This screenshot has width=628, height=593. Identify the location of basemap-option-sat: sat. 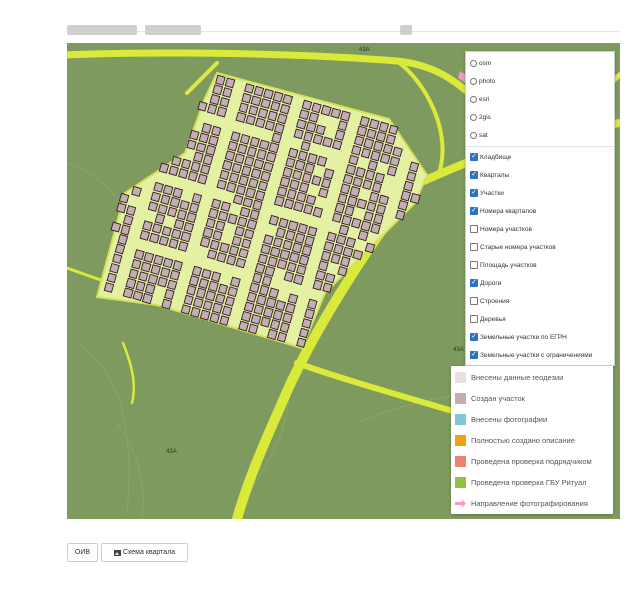
(479, 135).